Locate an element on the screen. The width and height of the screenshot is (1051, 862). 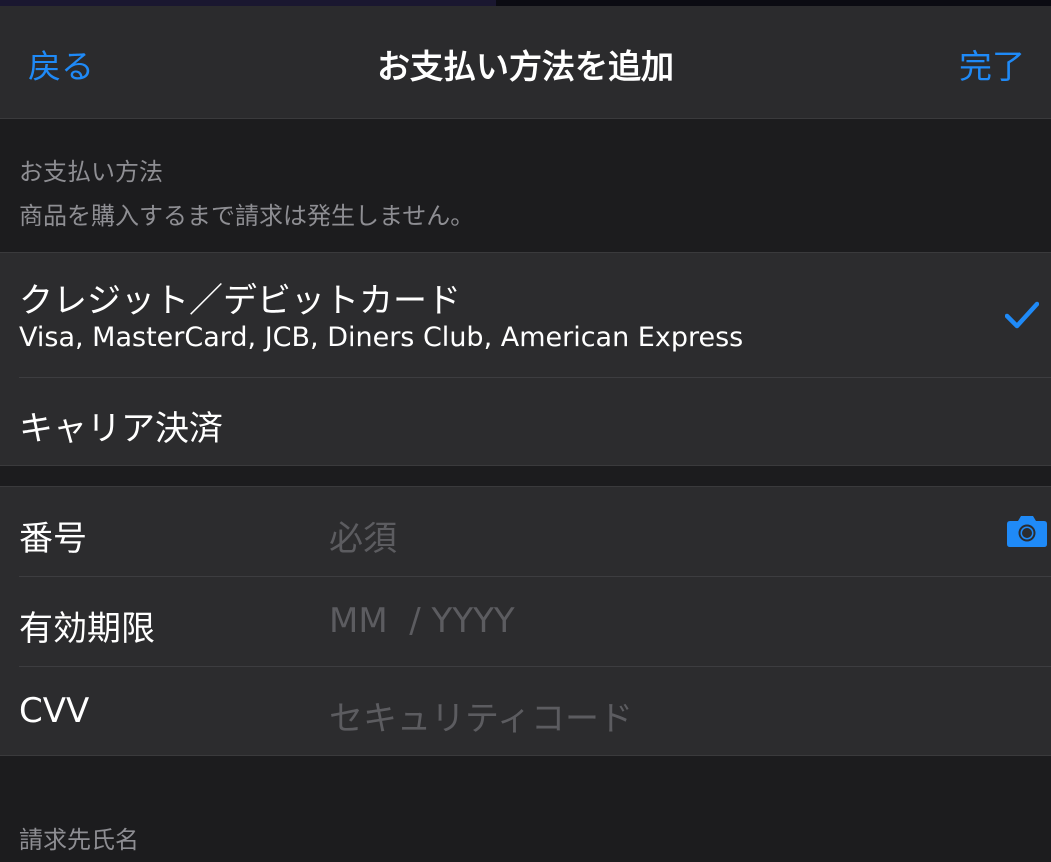
expiry-row: 有効期限 MM / YYYY is located at coordinates (525, 621).